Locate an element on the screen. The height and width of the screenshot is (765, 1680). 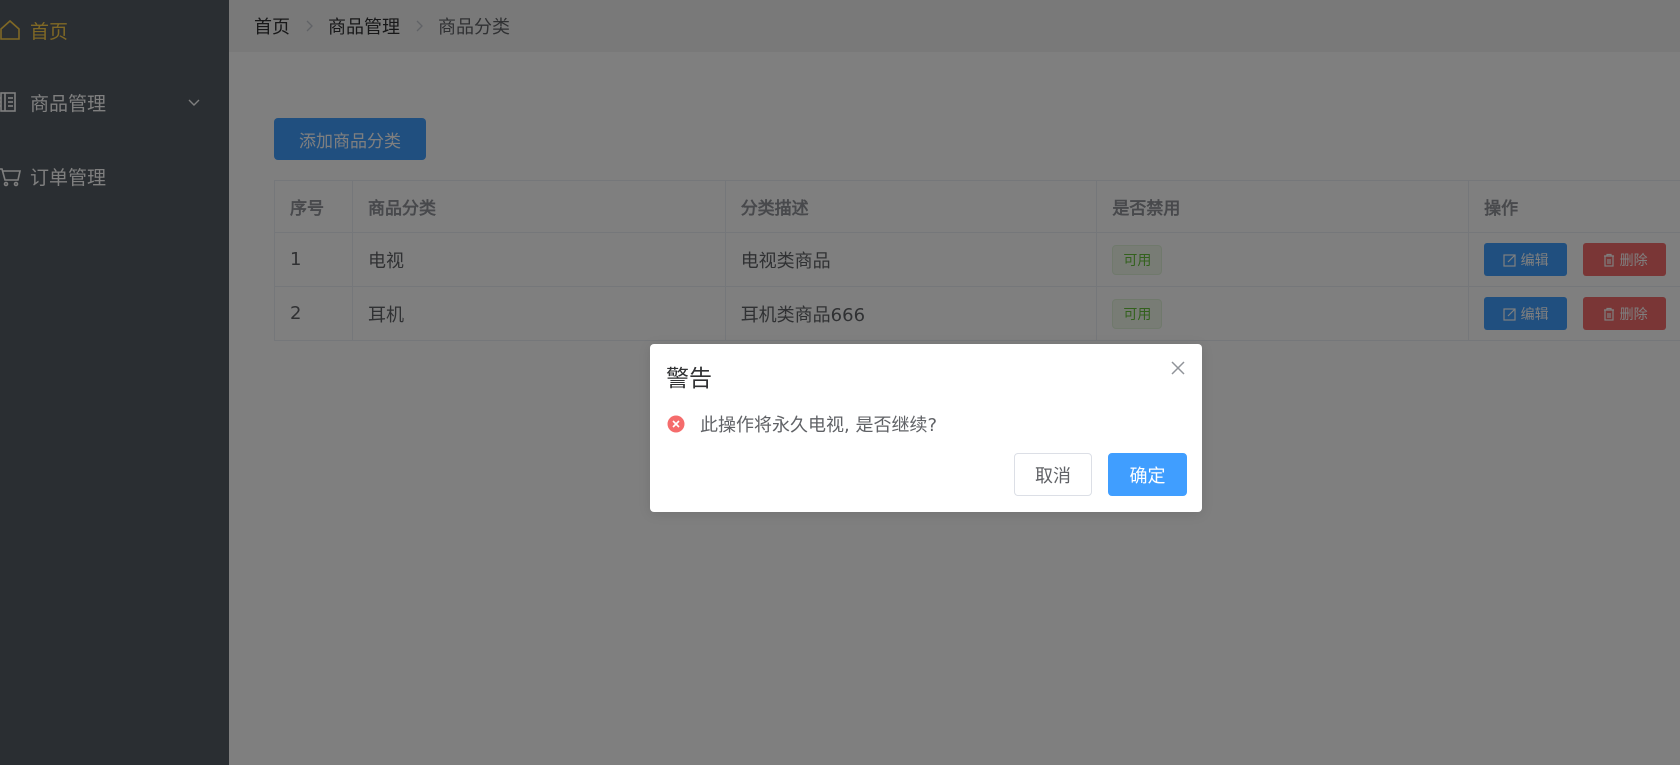
error-circle-icon is located at coordinates (676, 424).